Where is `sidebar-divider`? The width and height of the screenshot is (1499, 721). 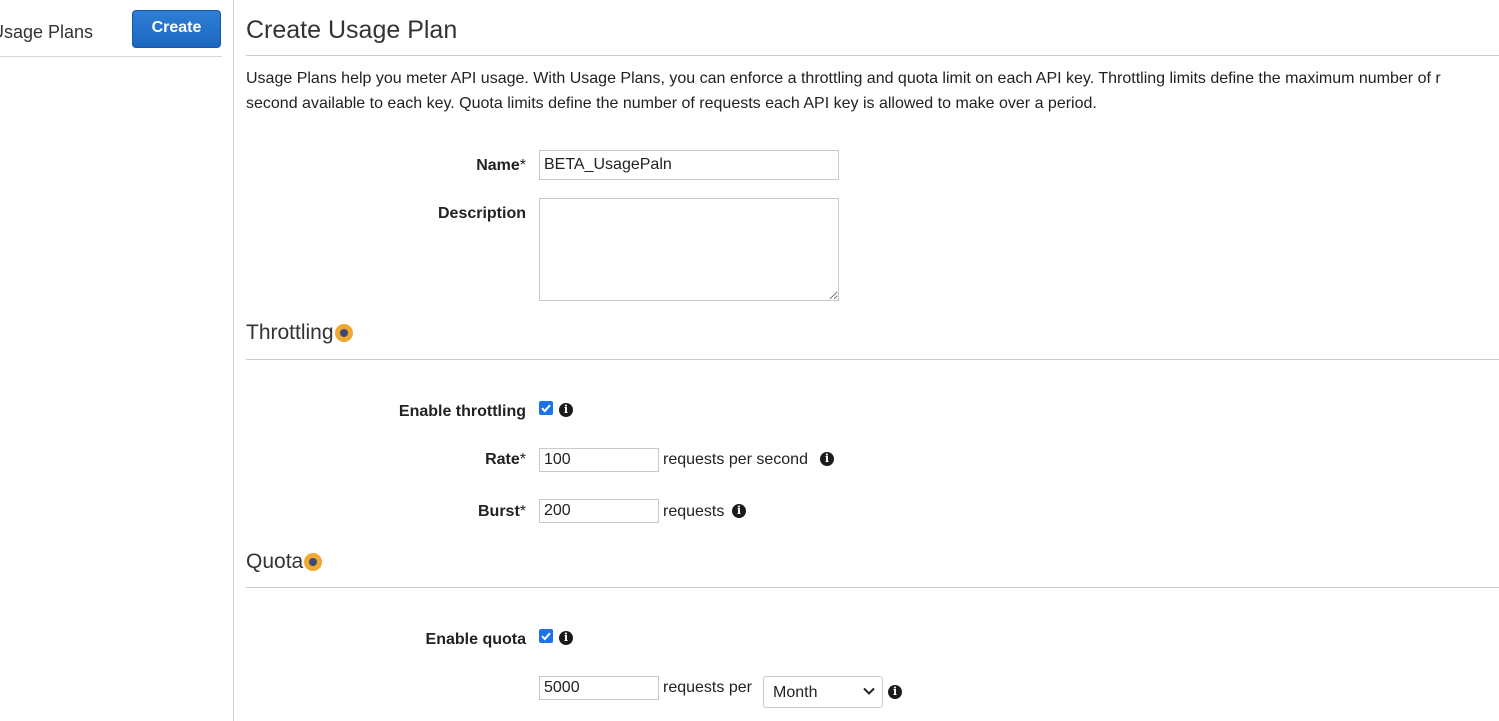 sidebar-divider is located at coordinates (111, 56).